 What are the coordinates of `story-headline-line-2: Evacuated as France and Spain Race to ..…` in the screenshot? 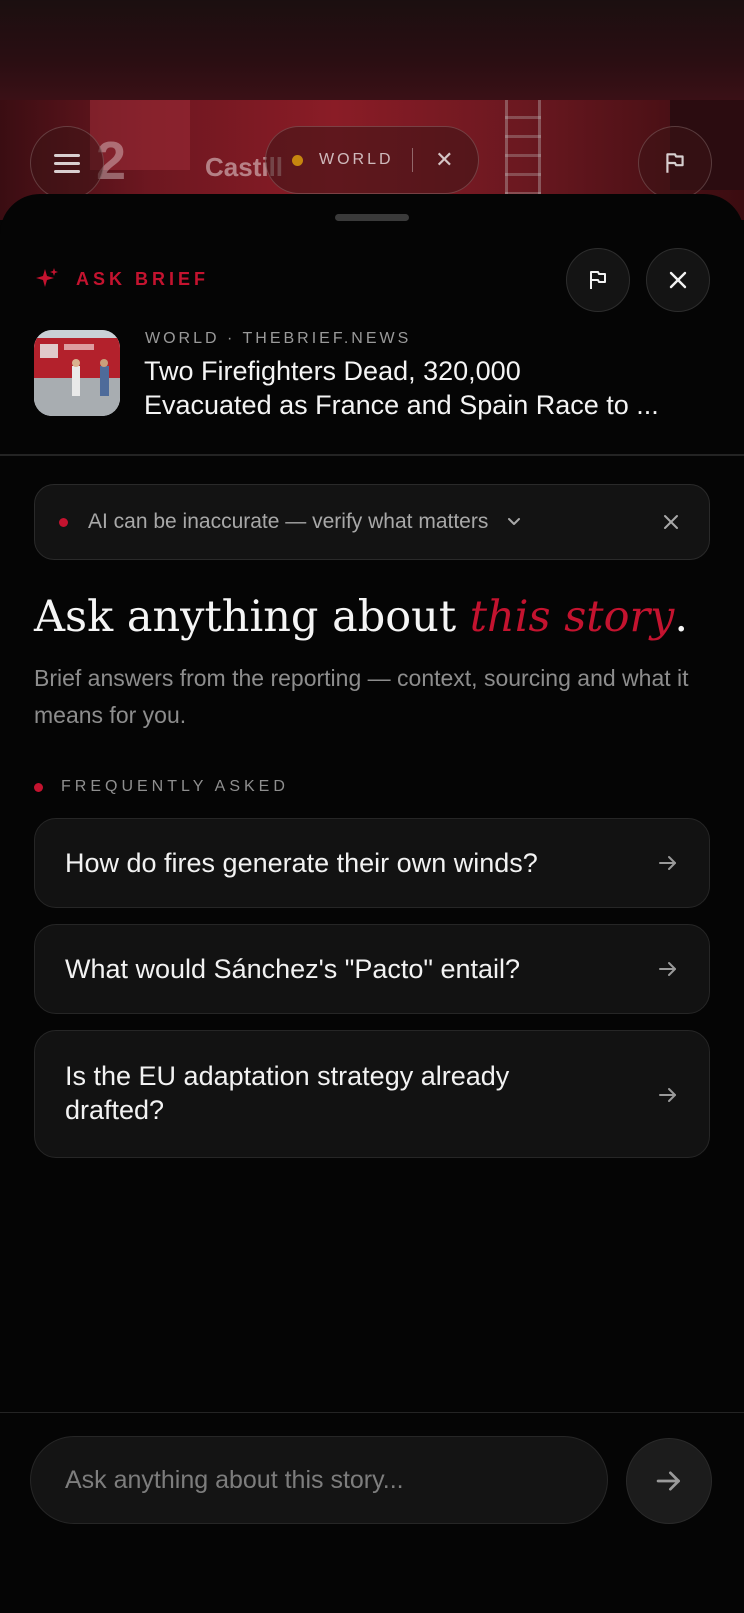 It's located at (401, 405).